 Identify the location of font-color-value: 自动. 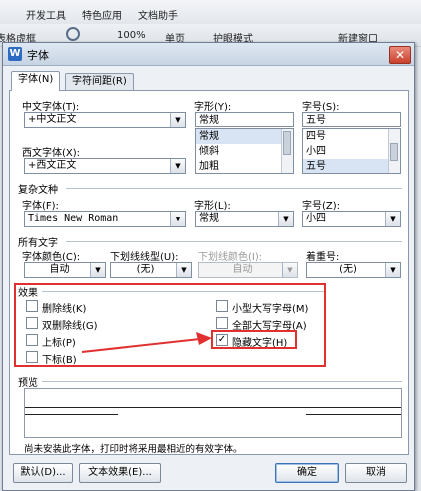
(59, 269).